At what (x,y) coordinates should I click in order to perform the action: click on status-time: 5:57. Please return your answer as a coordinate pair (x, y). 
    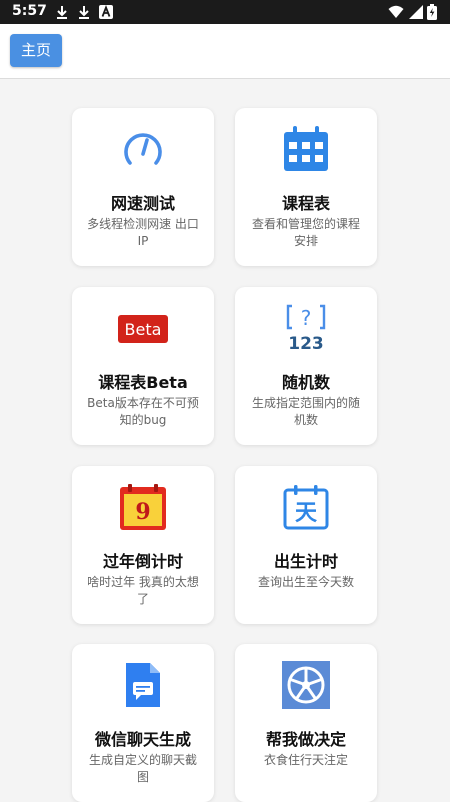
    Looking at the image, I should click on (29, 11).